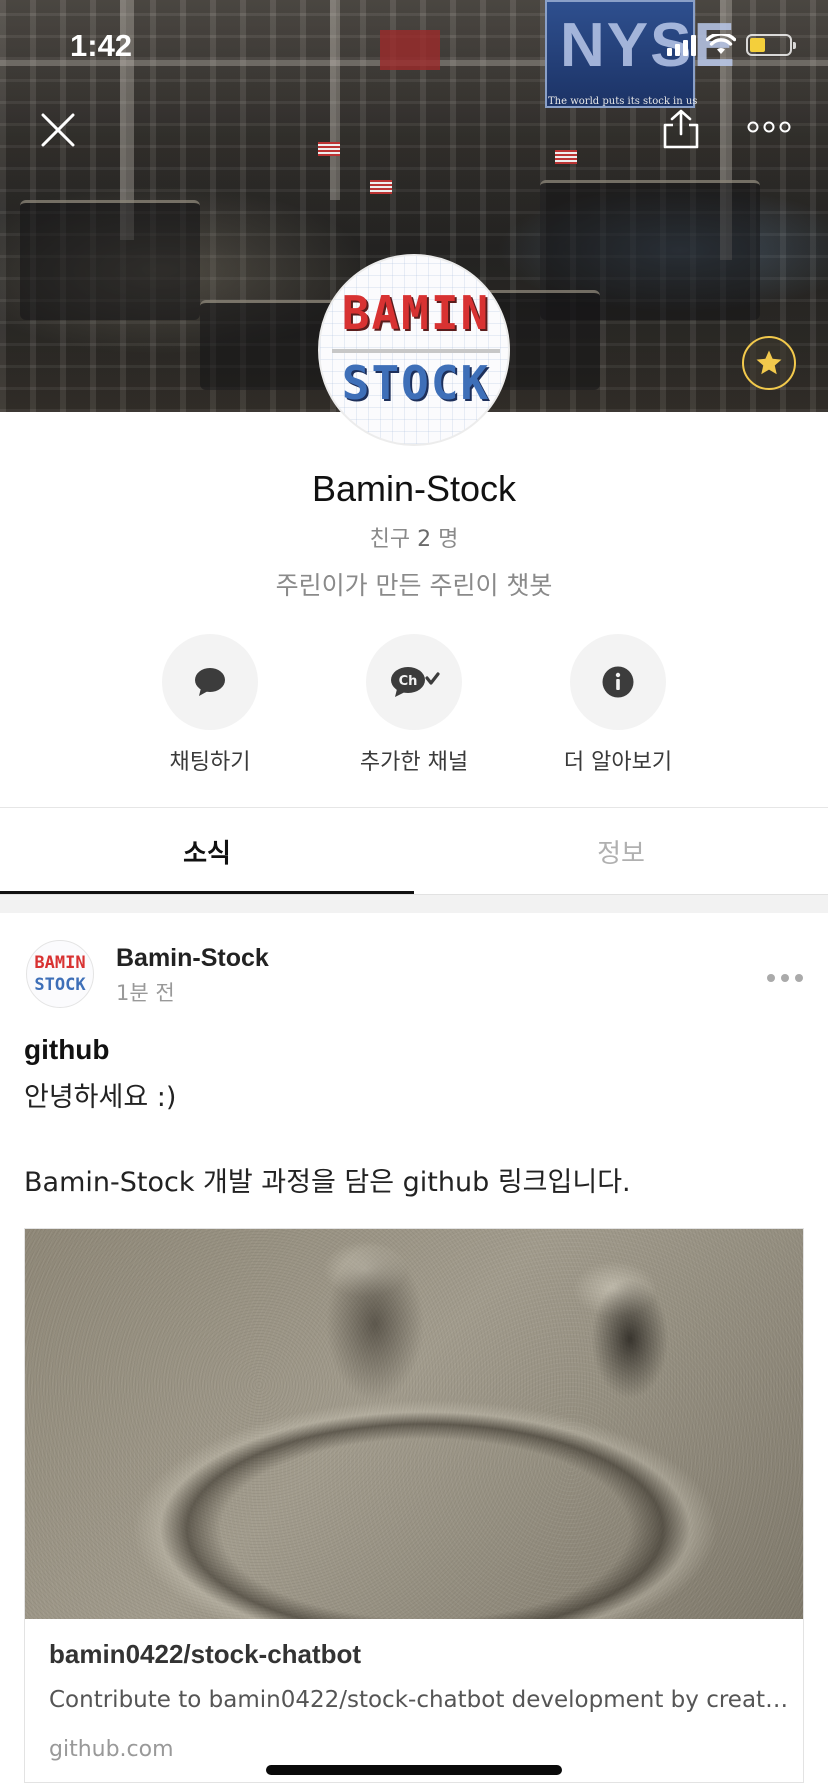 The height and width of the screenshot is (1792, 828). What do you see at coordinates (771, 45) in the screenshot?
I see `battery-icon` at bounding box center [771, 45].